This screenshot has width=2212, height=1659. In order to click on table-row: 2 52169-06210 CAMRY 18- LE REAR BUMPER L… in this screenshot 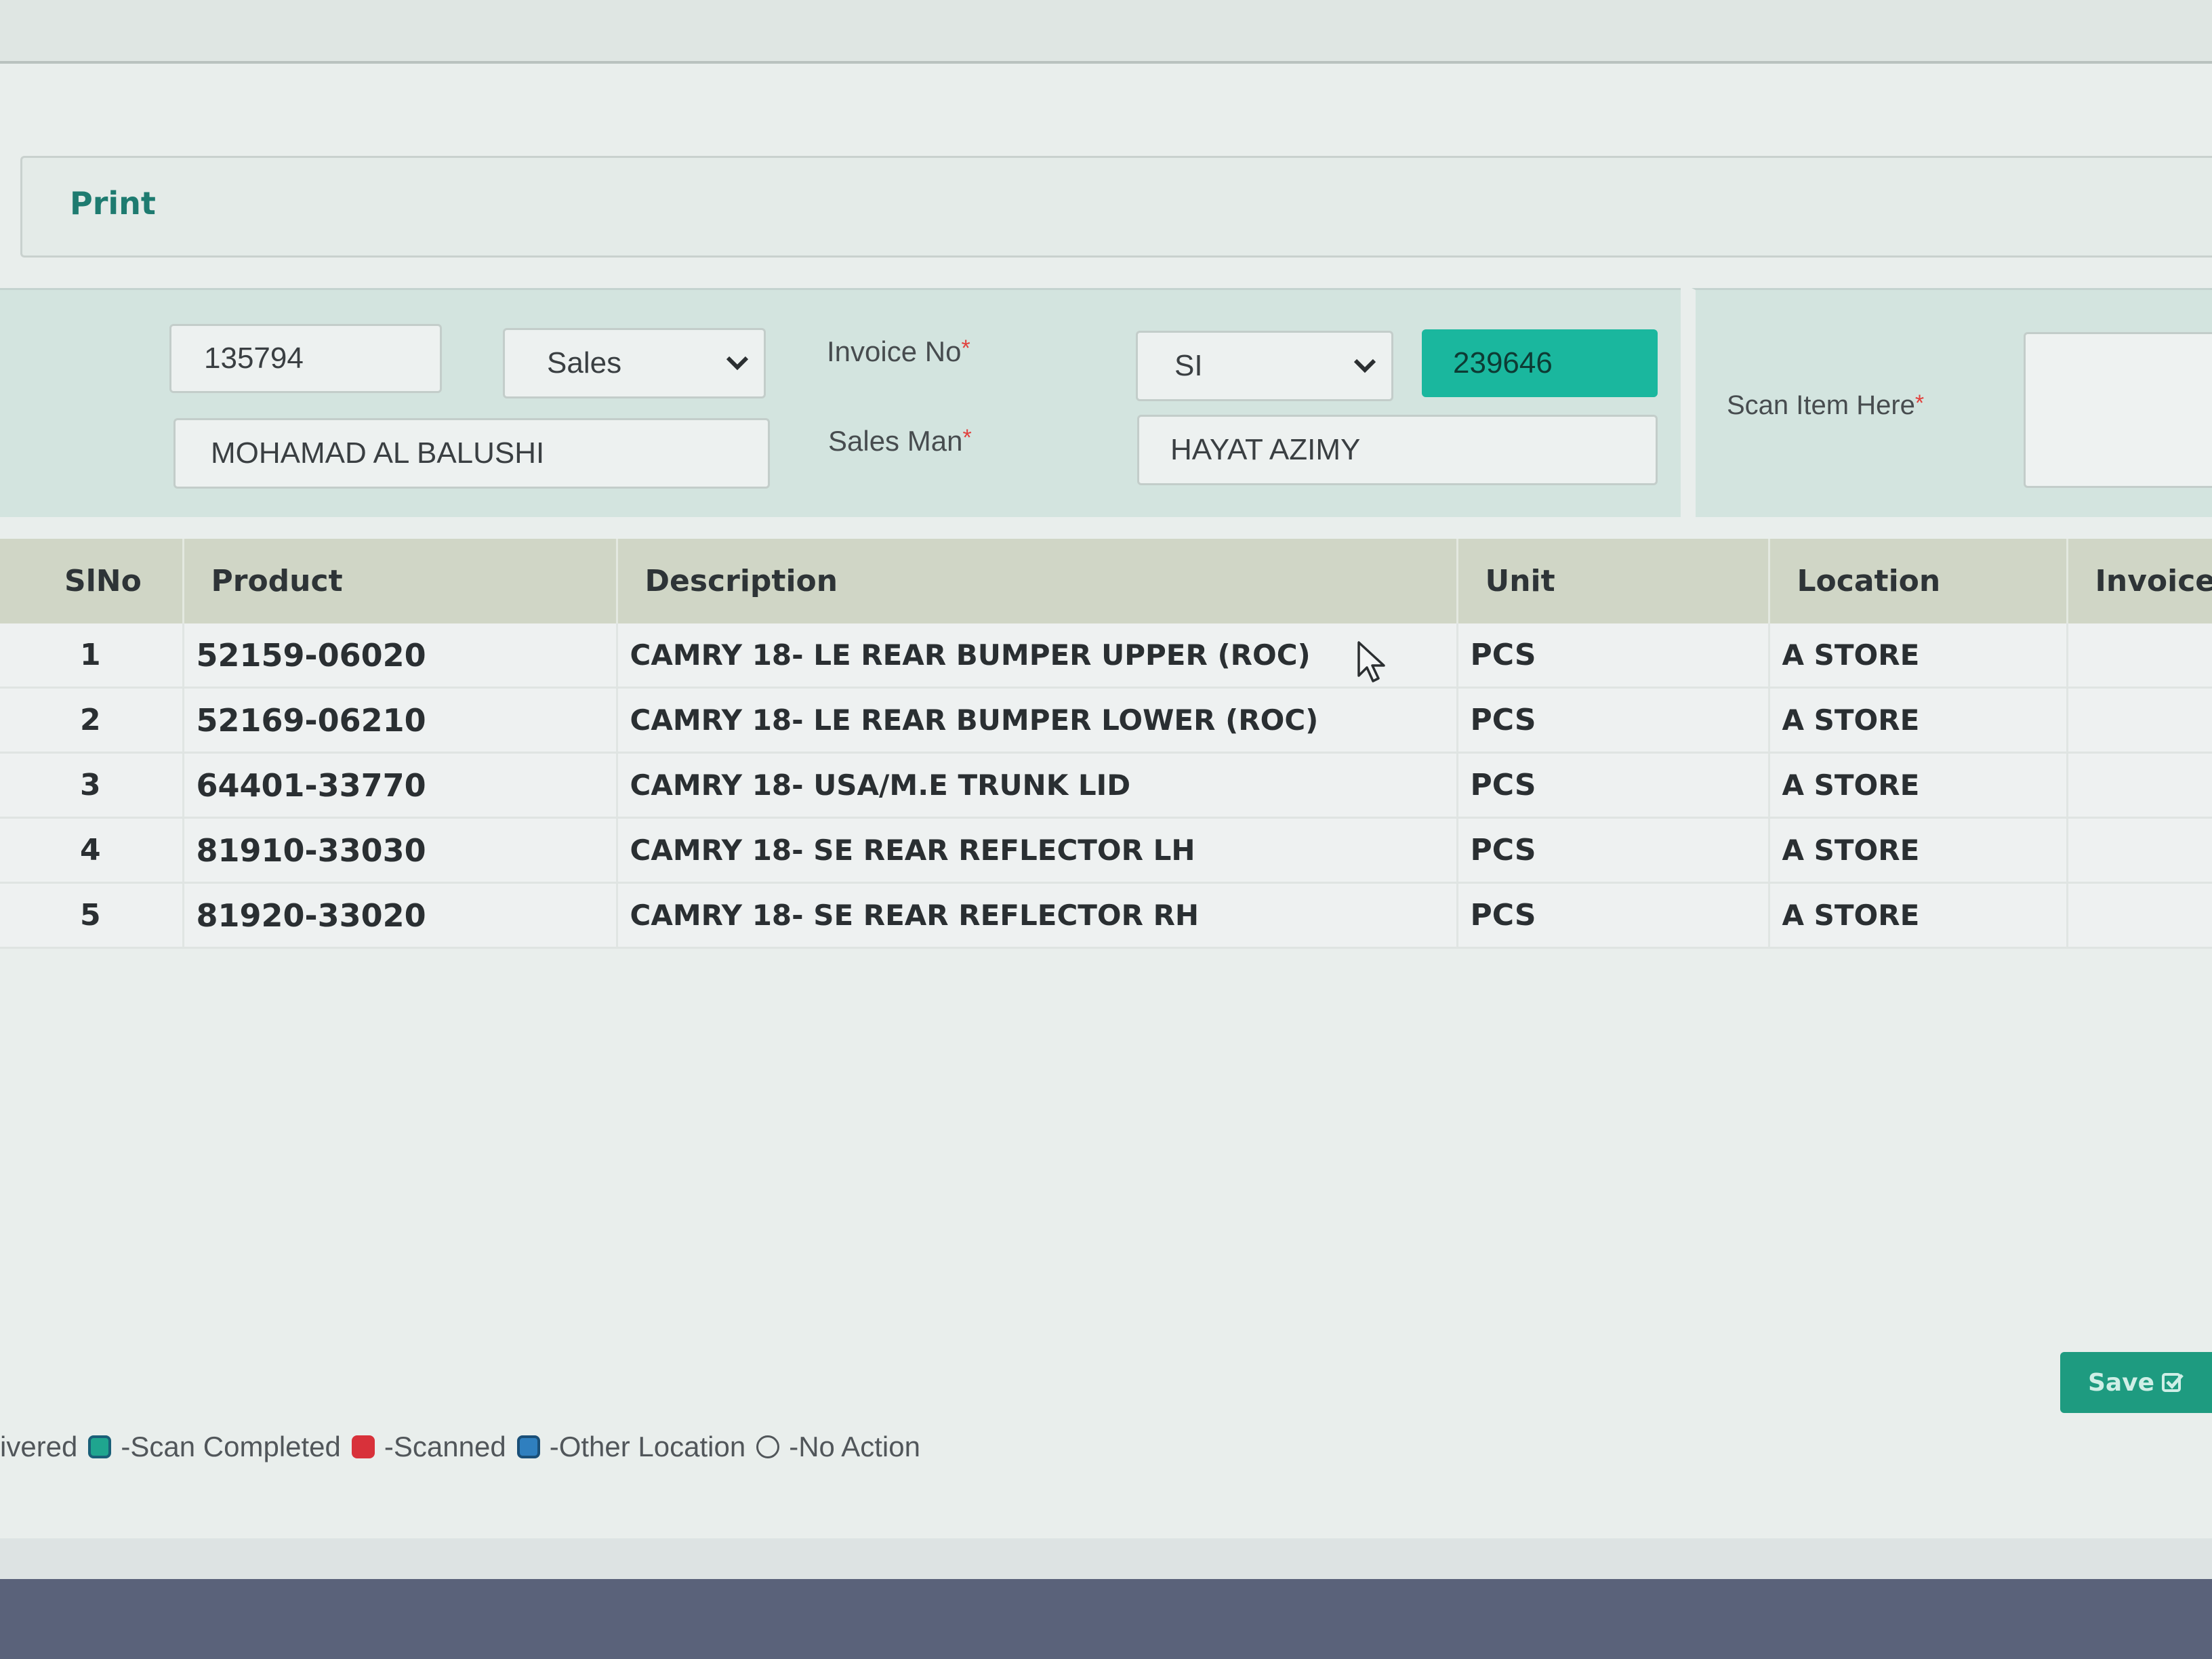, I will do `click(1106, 720)`.